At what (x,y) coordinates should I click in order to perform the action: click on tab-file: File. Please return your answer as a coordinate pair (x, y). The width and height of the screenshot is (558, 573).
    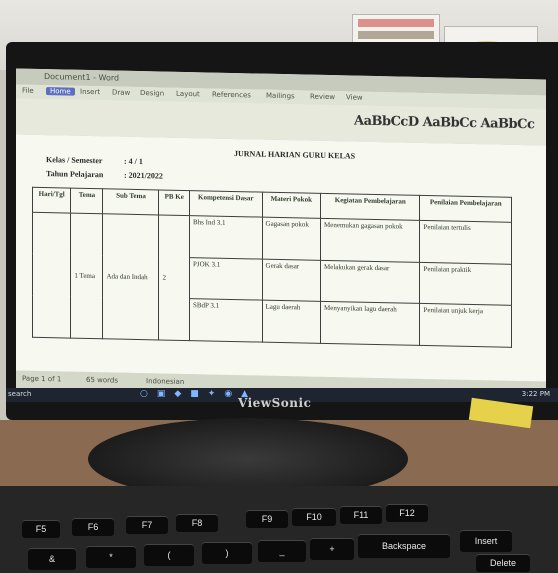
    Looking at the image, I should click on (28, 91).